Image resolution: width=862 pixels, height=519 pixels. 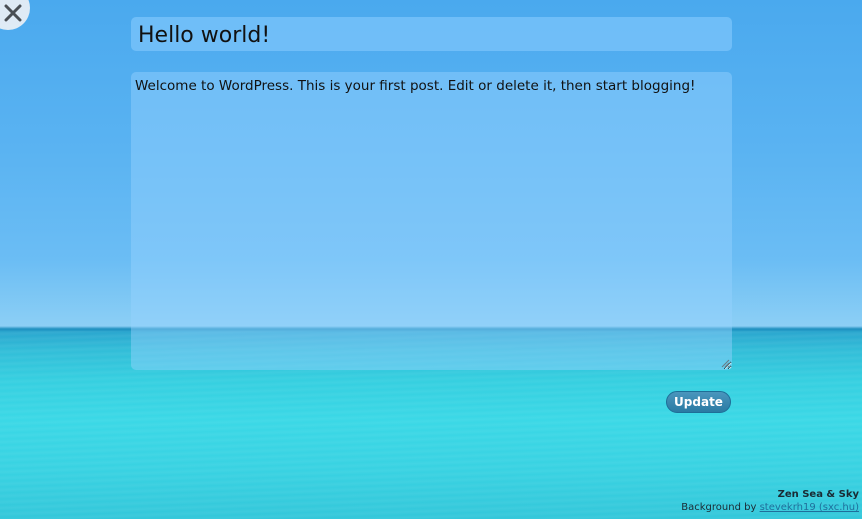 I want to click on update-button: Update, so click(x=698, y=402).